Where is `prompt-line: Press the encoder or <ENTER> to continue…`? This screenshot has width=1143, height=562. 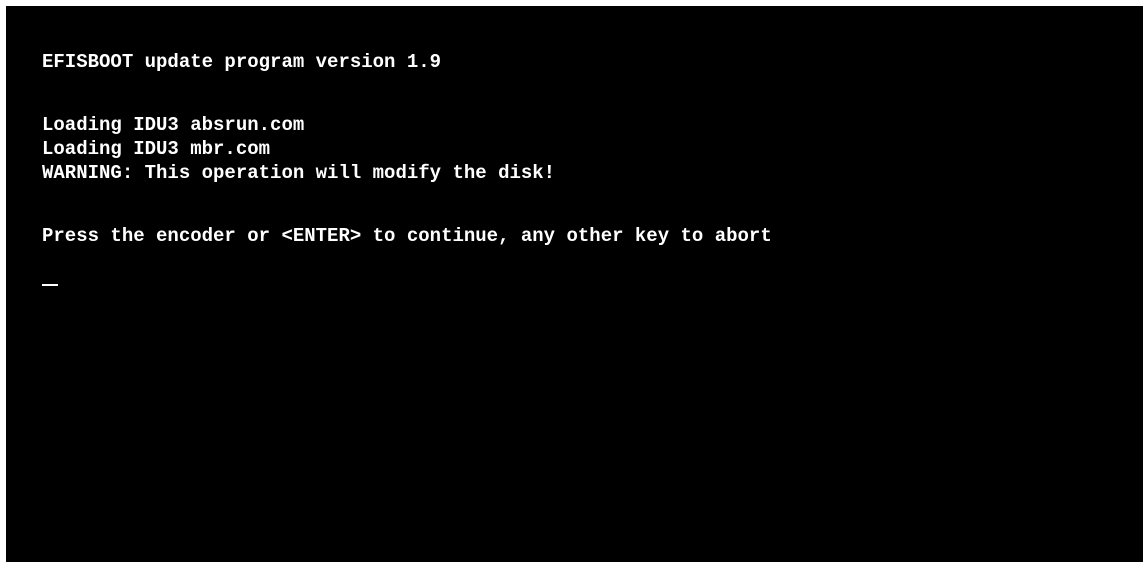
prompt-line: Press the encoder or <ENTER> to continue… is located at coordinates (407, 236).